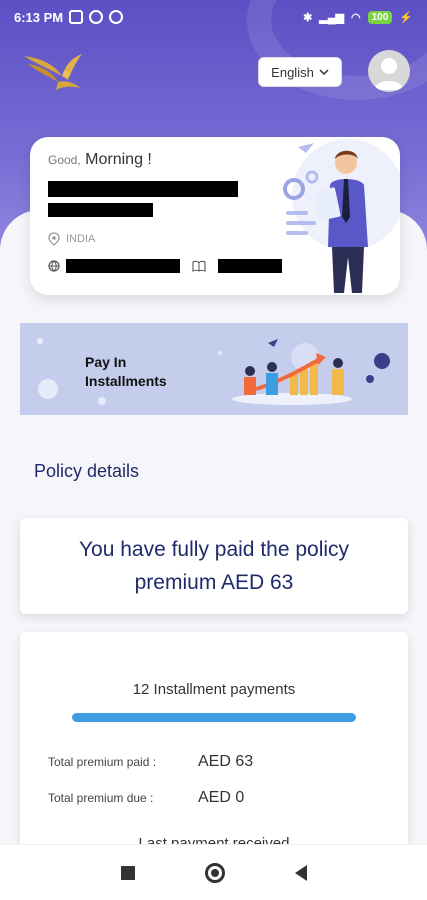 The width and height of the screenshot is (427, 900). I want to click on installments-title: 12 Installment payments, so click(214, 689).